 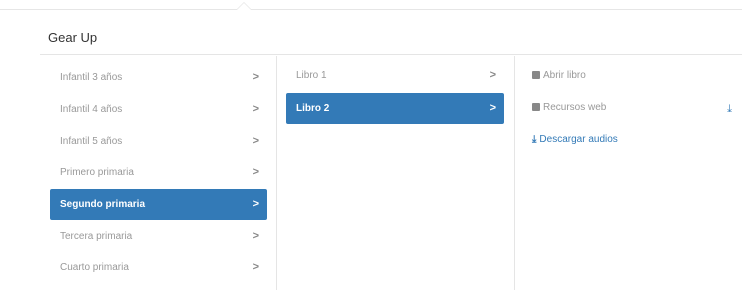 What do you see at coordinates (371, 9) in the screenshot?
I see `top-border` at bounding box center [371, 9].